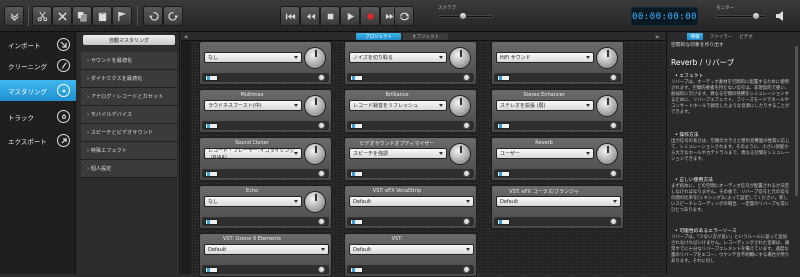 This screenshot has height=277, width=800. I want to click on undo-icon, so click(153, 16).